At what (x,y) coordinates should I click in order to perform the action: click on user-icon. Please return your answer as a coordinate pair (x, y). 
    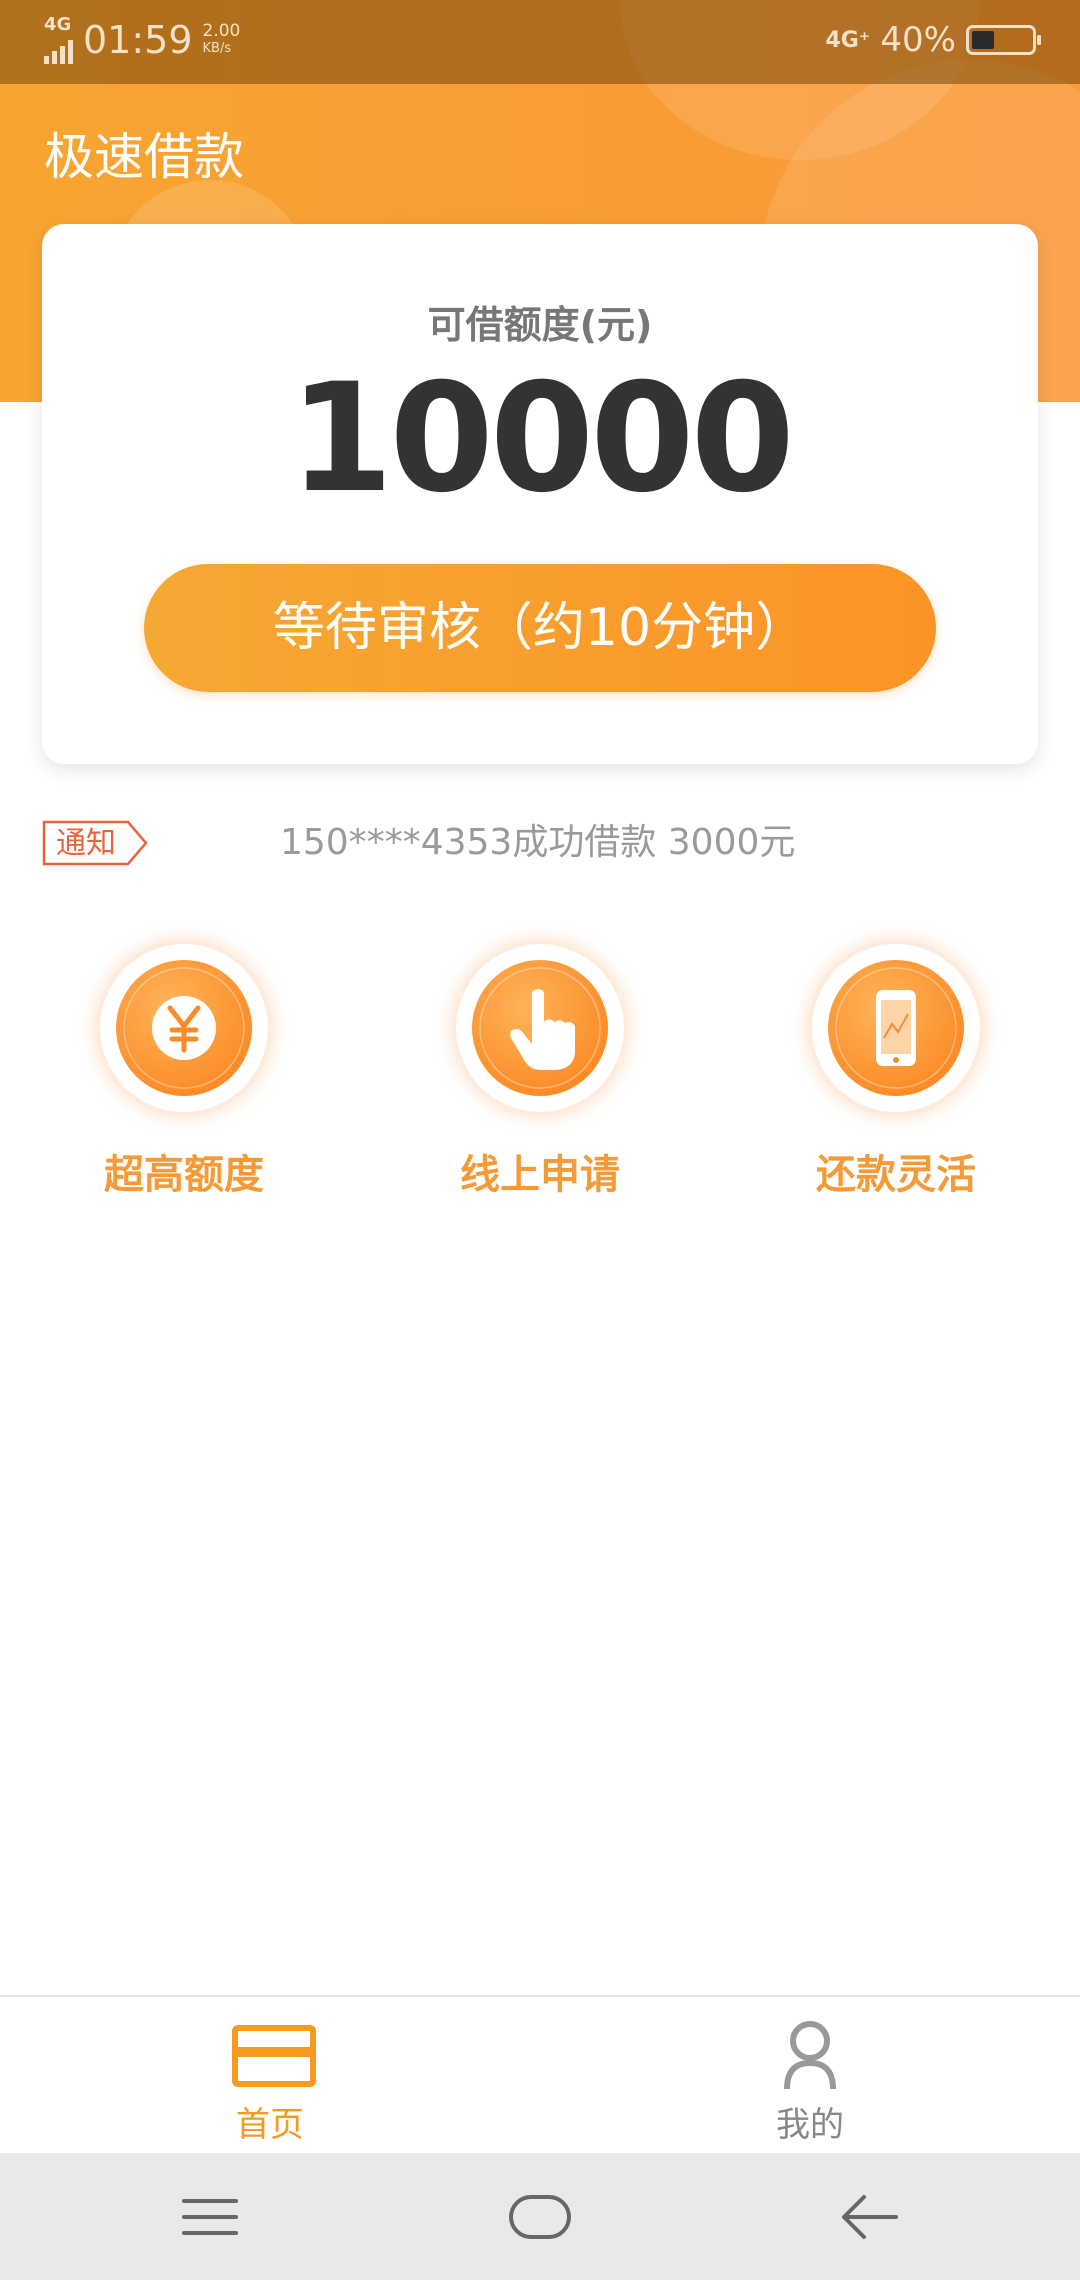
    Looking at the image, I should click on (810, 2055).